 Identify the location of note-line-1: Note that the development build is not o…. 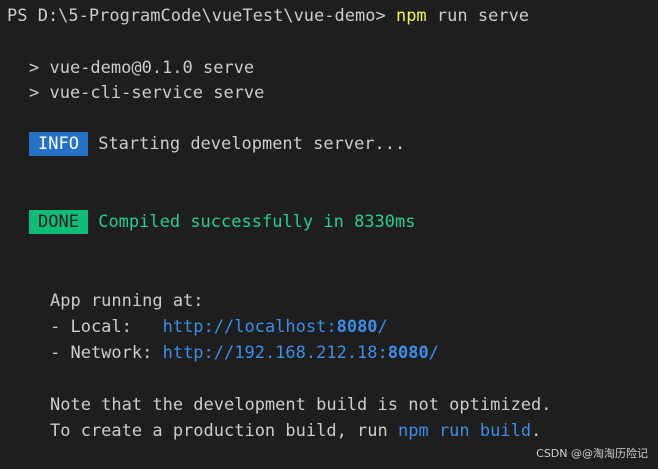
(301, 405).